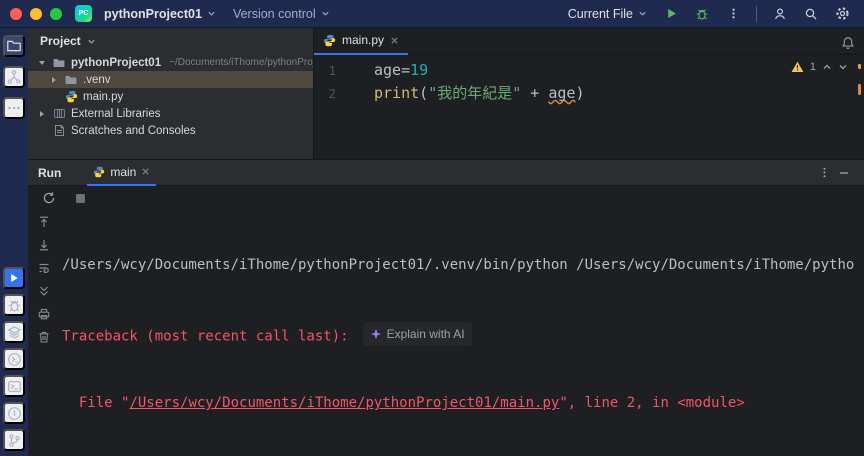 This screenshot has height=456, width=864. I want to click on tree-row-scratches: Scratches and Consoles, so click(170, 130).